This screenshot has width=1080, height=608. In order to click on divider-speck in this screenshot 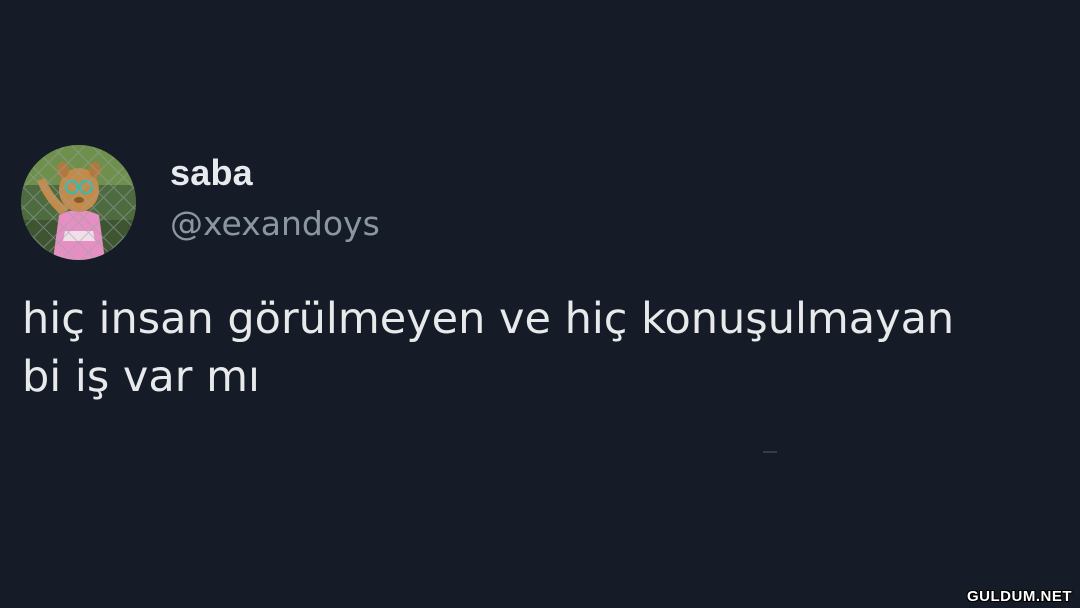, I will do `click(770, 452)`.